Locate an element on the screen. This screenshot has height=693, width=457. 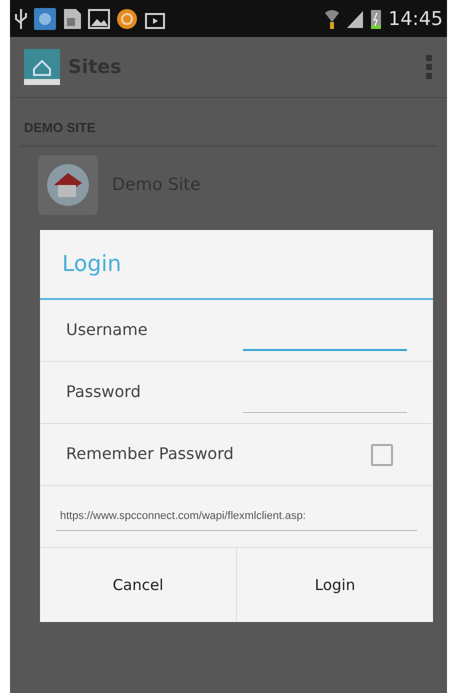
overflow-menu-icon is located at coordinates (429, 67).